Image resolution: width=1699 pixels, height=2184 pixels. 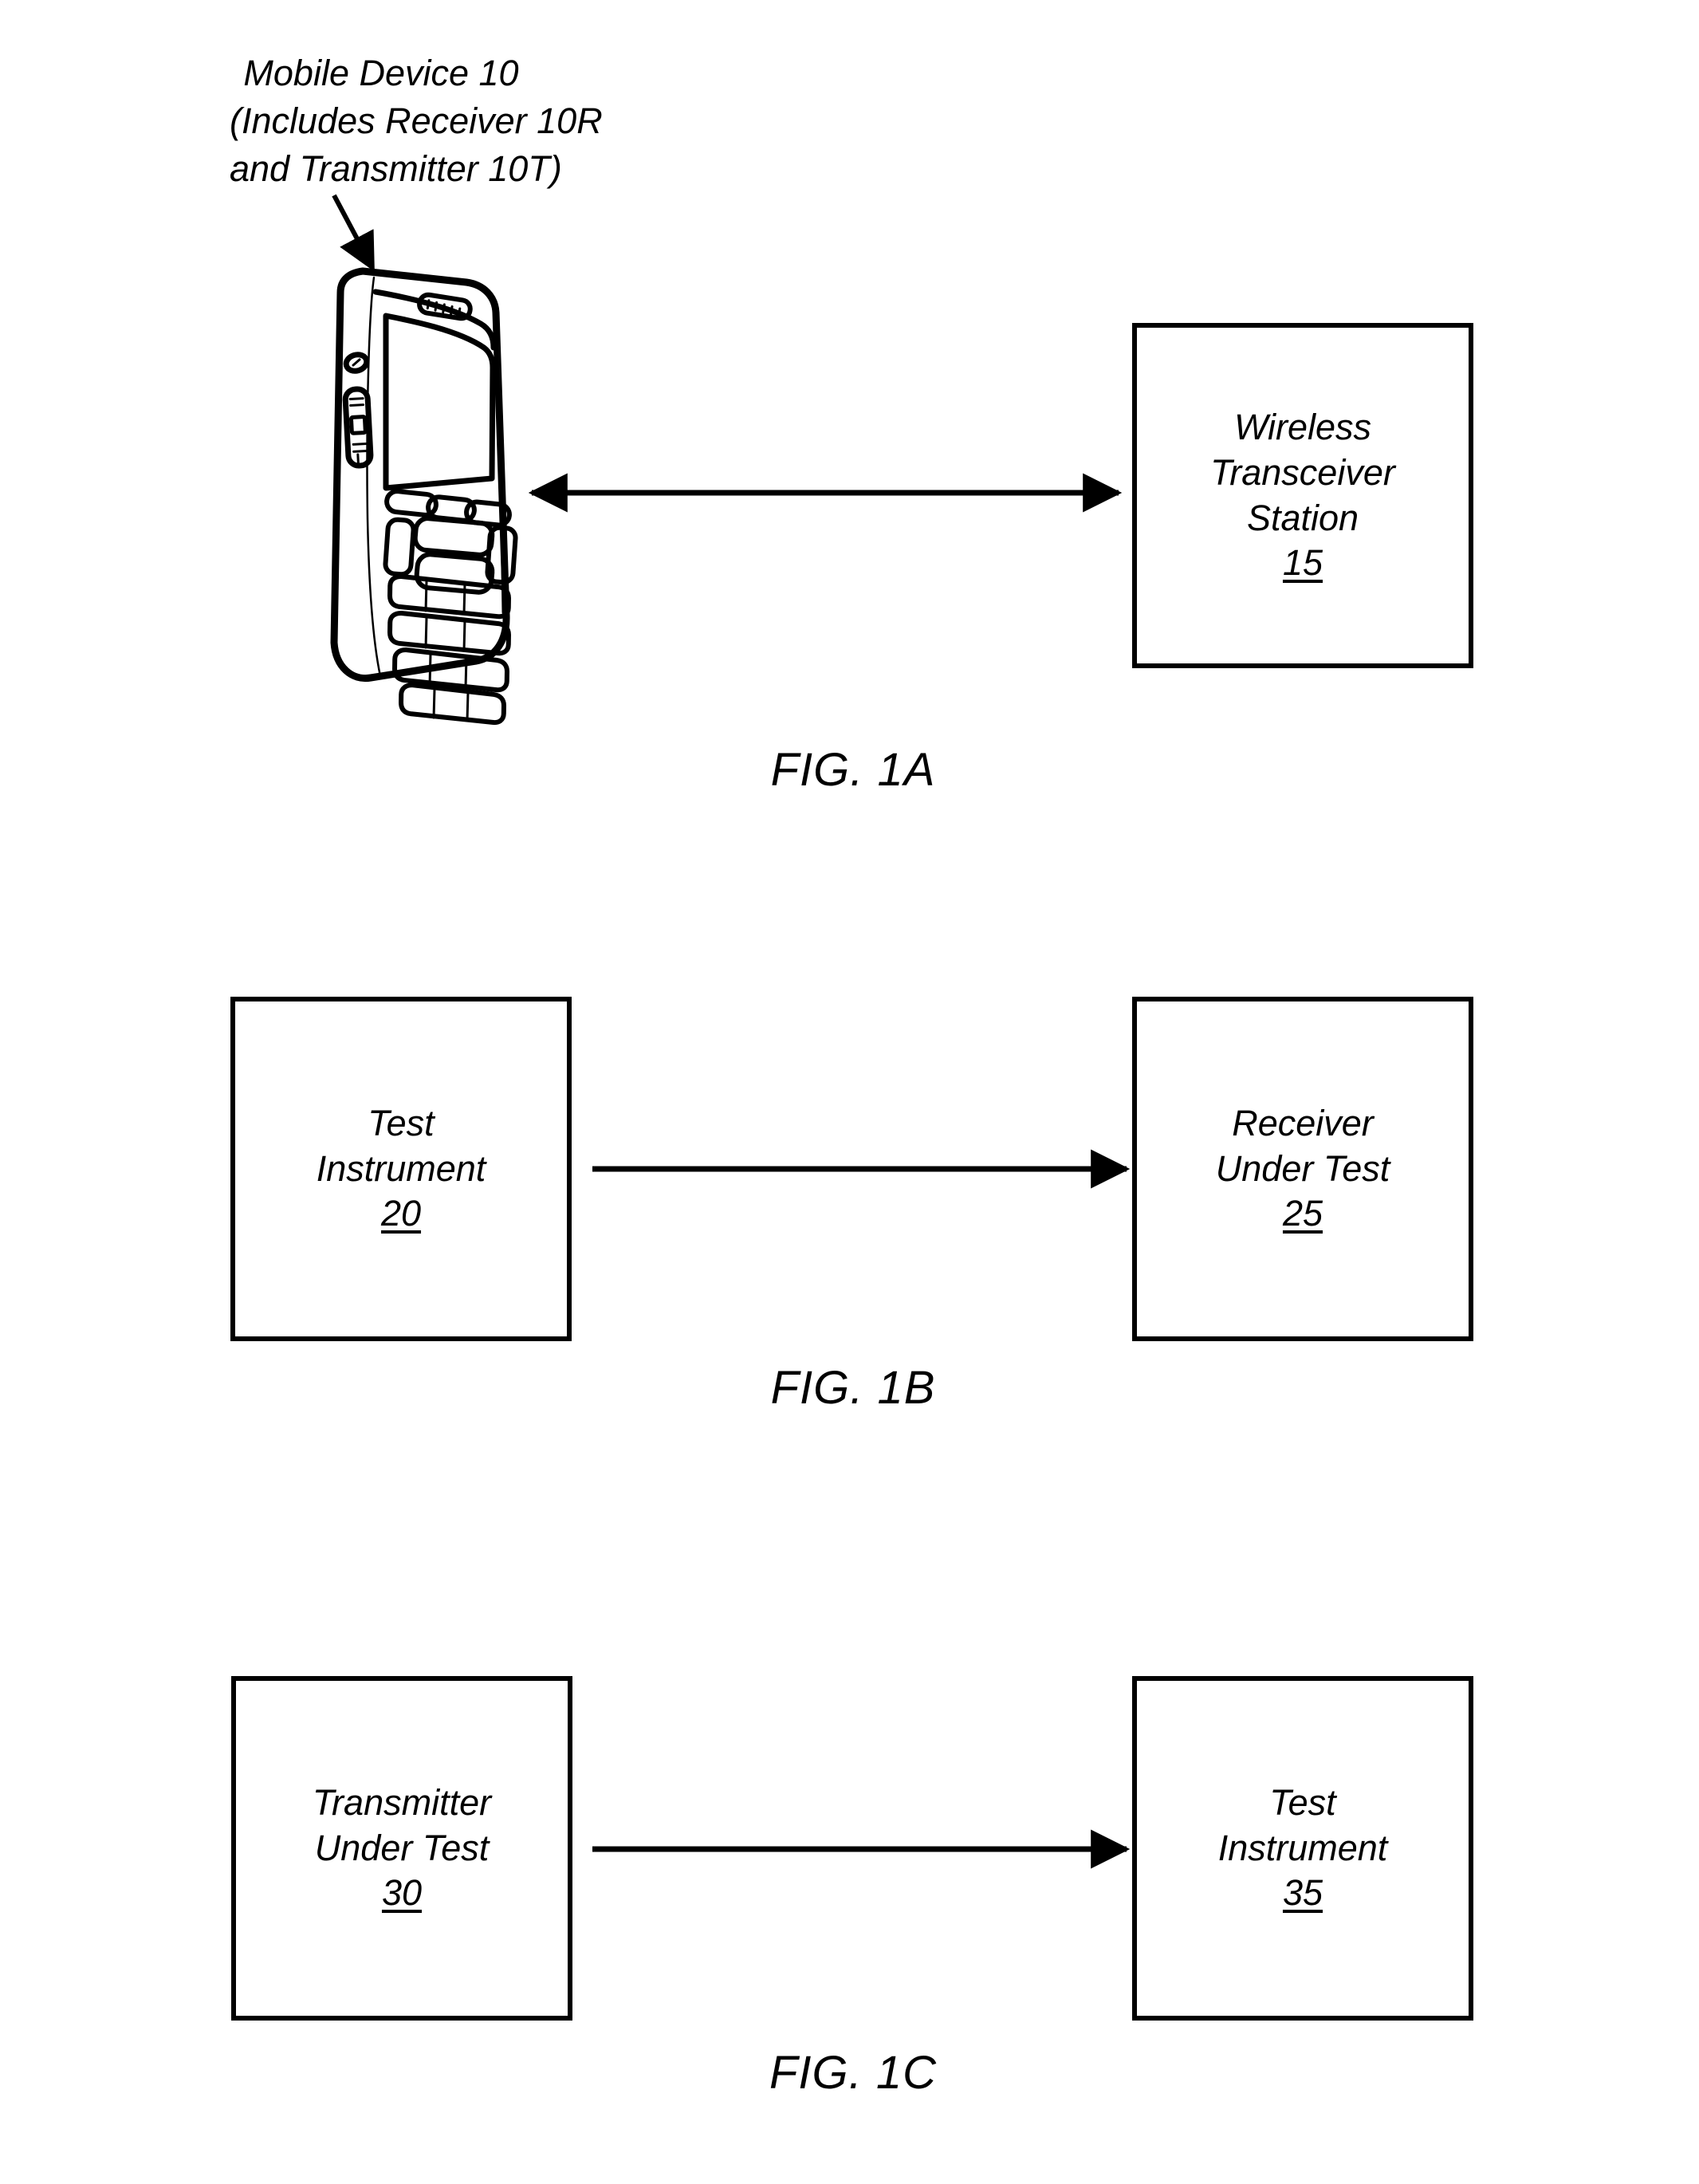 What do you see at coordinates (1302, 472) in the screenshot?
I see `block-15-line-2: Transceiver` at bounding box center [1302, 472].